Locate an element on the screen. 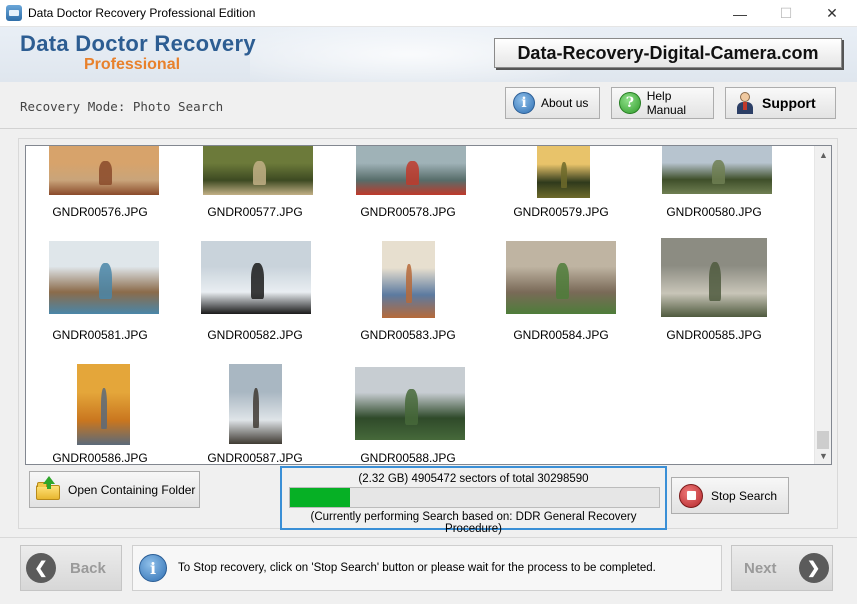  about-us-label: About us is located at coordinates (565, 103).